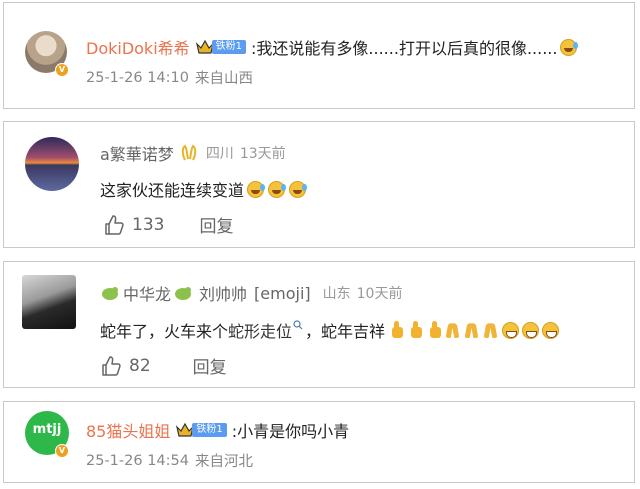 The image size is (640, 489). Describe the element at coordinates (138, 47) in the screenshot. I see `comment-username: DokiDoki希希` at that location.